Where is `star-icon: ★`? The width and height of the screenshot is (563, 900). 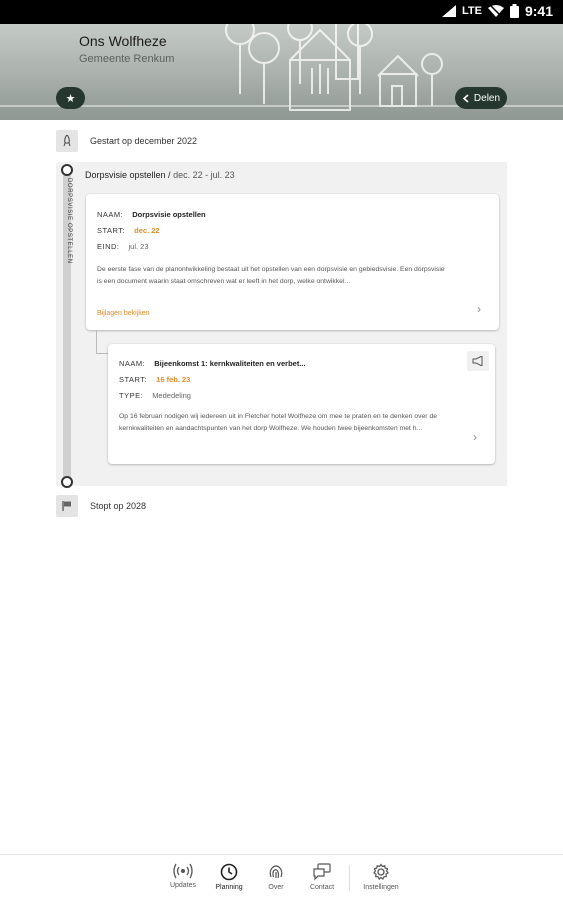
star-icon: ★ is located at coordinates (70, 98).